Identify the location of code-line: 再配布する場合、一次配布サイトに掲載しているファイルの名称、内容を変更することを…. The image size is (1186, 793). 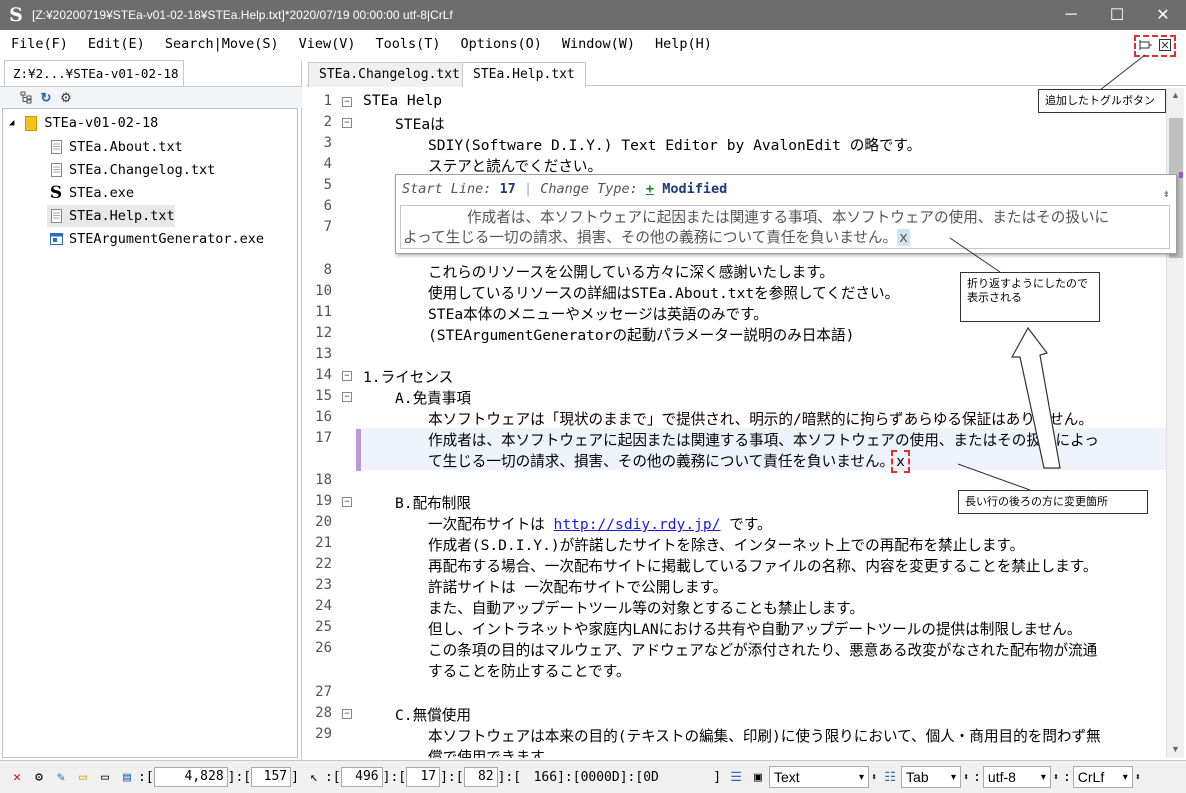
(763, 566).